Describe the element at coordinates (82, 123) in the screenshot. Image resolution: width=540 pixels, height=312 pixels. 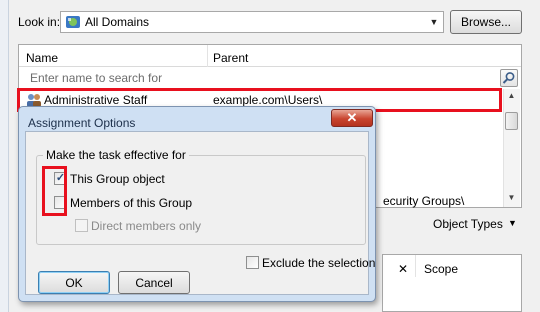
I see `dialog-title: Assignment Options` at that location.